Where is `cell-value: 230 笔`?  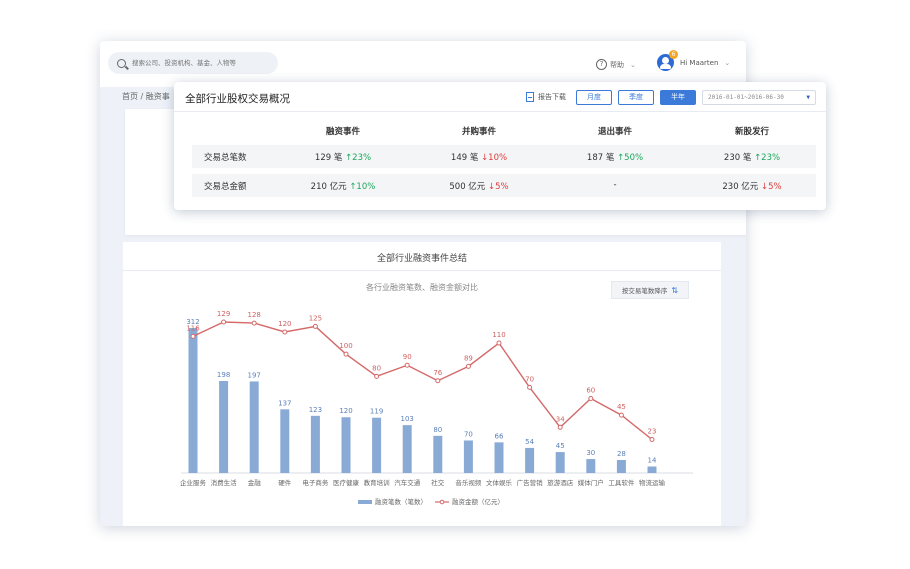 cell-value: 230 笔 is located at coordinates (737, 158).